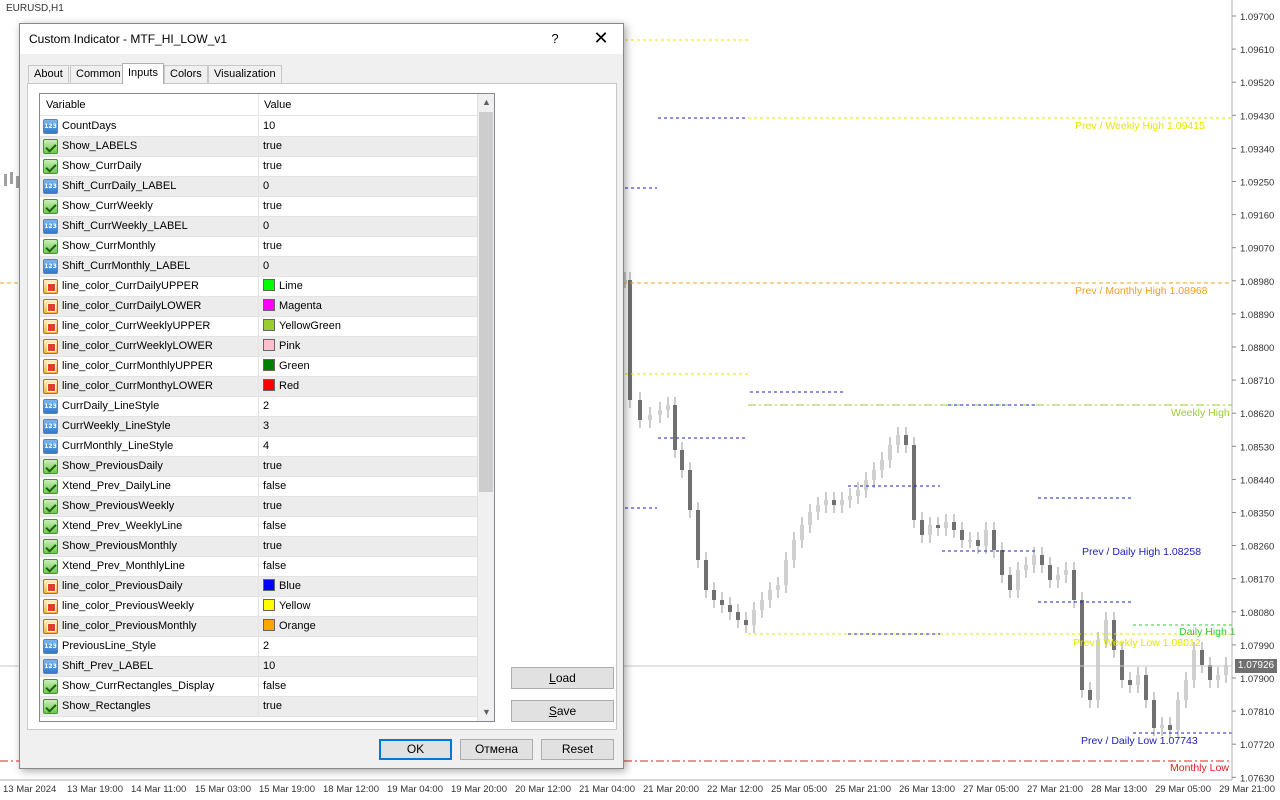  Describe the element at coordinates (258, 687) in the screenshot. I see `table-row: Show_CurrRectangles_Display false` at that location.